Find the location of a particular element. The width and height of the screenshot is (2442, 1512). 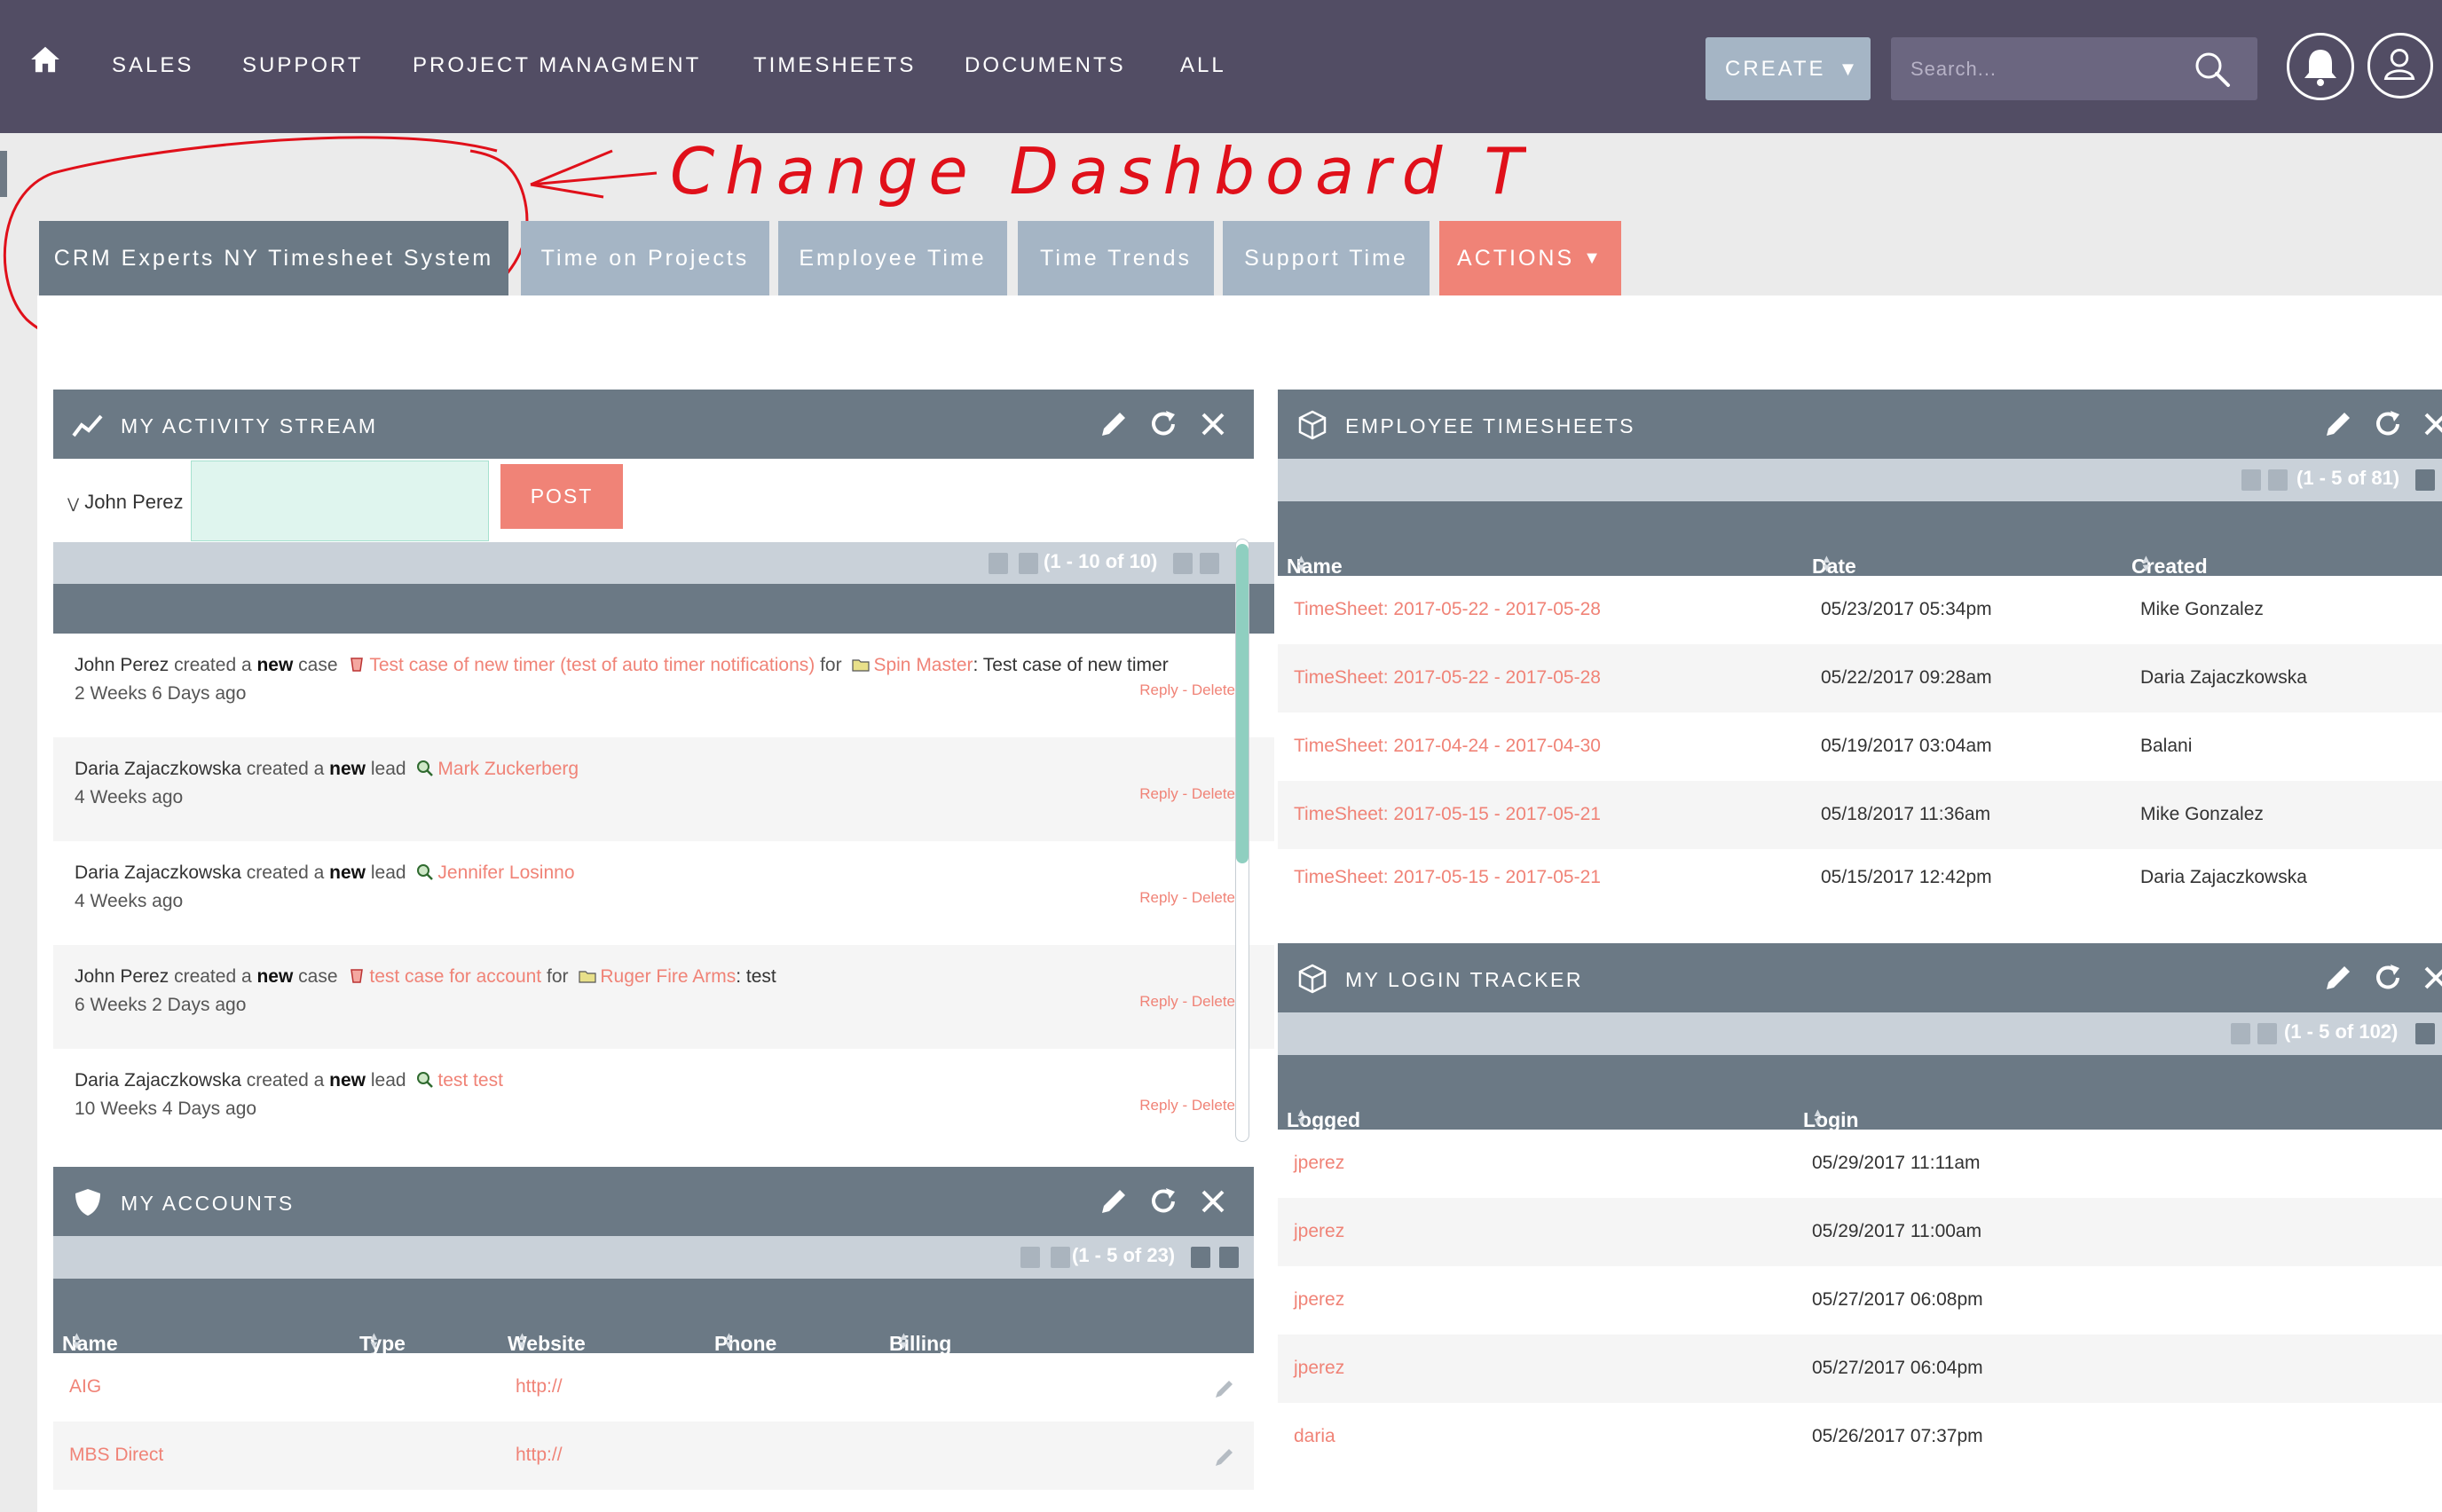

nav-sales: SALES is located at coordinates (152, 65).